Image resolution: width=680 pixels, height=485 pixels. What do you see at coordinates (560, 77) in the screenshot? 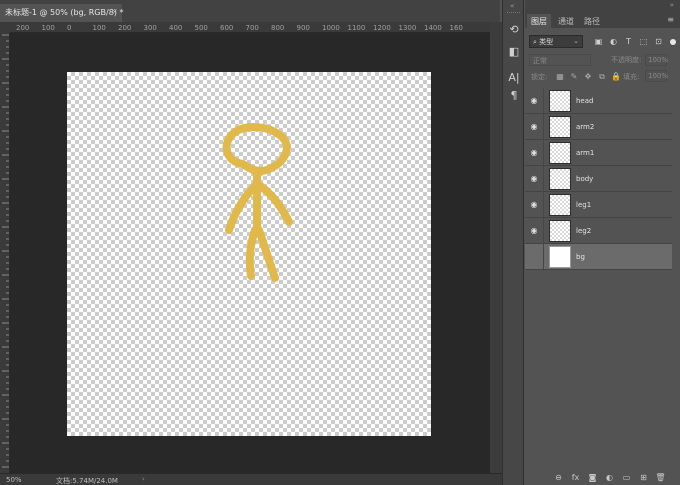
I see `lock-transparent-icon: ▦` at bounding box center [560, 77].